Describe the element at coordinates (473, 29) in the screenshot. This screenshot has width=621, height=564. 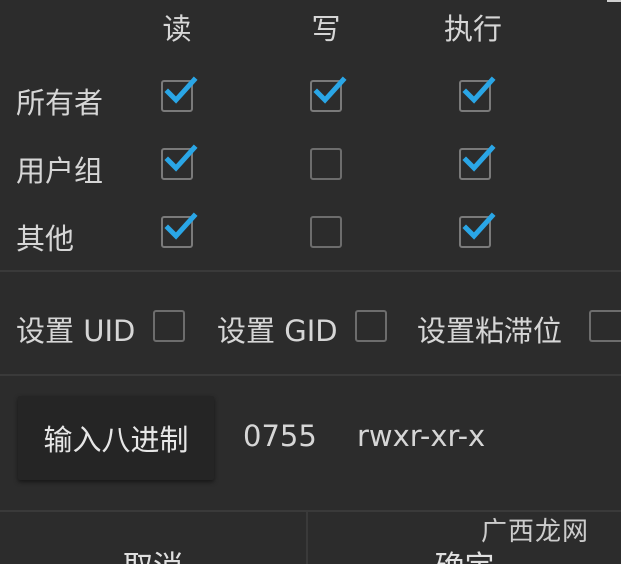
I see `column-header-execute: 执行` at that location.